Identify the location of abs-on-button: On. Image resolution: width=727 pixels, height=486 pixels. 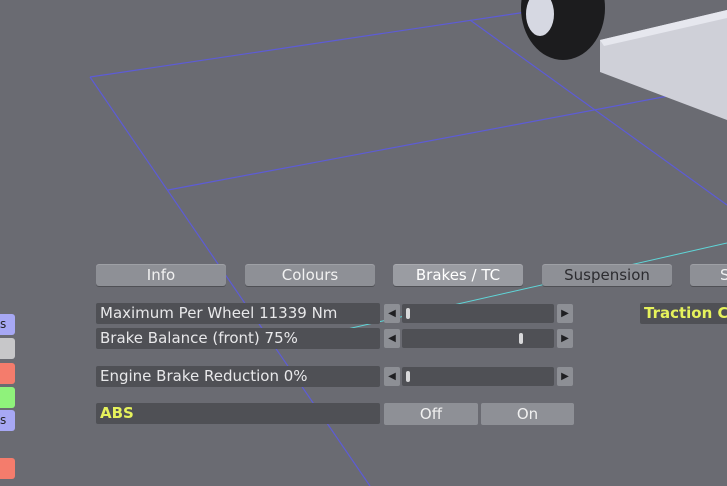
(527, 414).